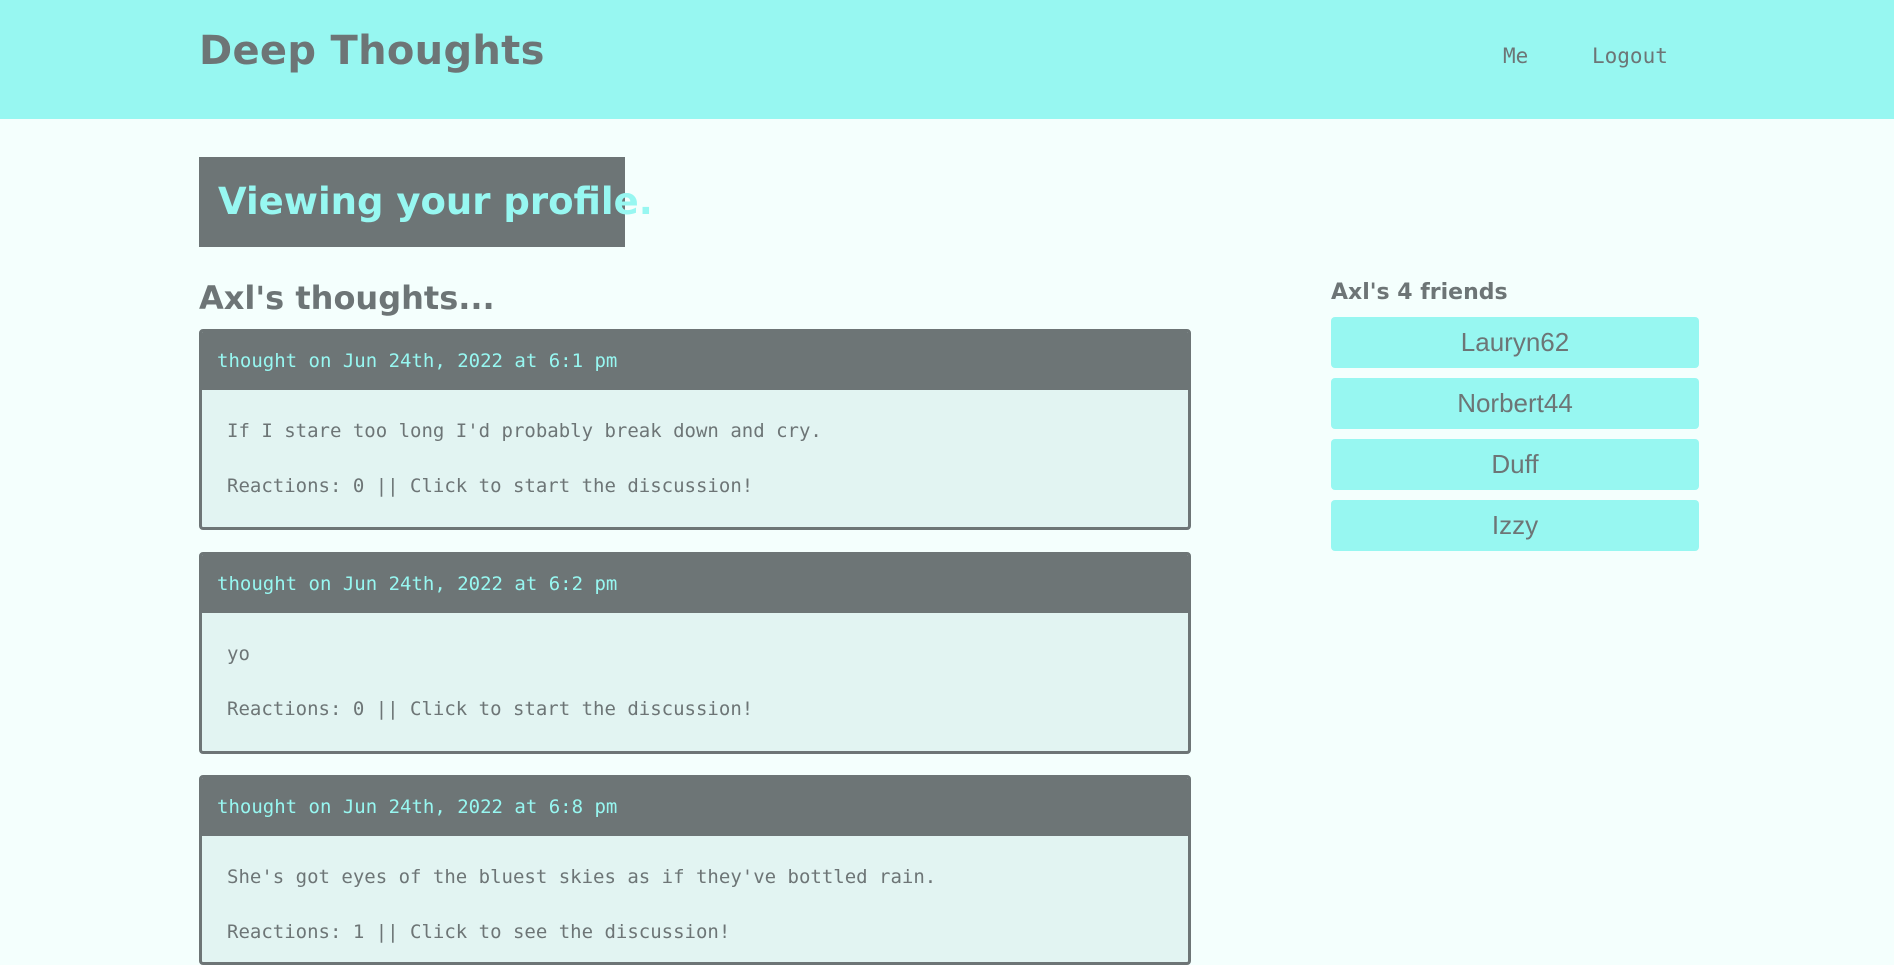 This screenshot has width=1894, height=965. Describe the element at coordinates (1630, 56) in the screenshot. I see `nav-logout-link: Logout` at that location.